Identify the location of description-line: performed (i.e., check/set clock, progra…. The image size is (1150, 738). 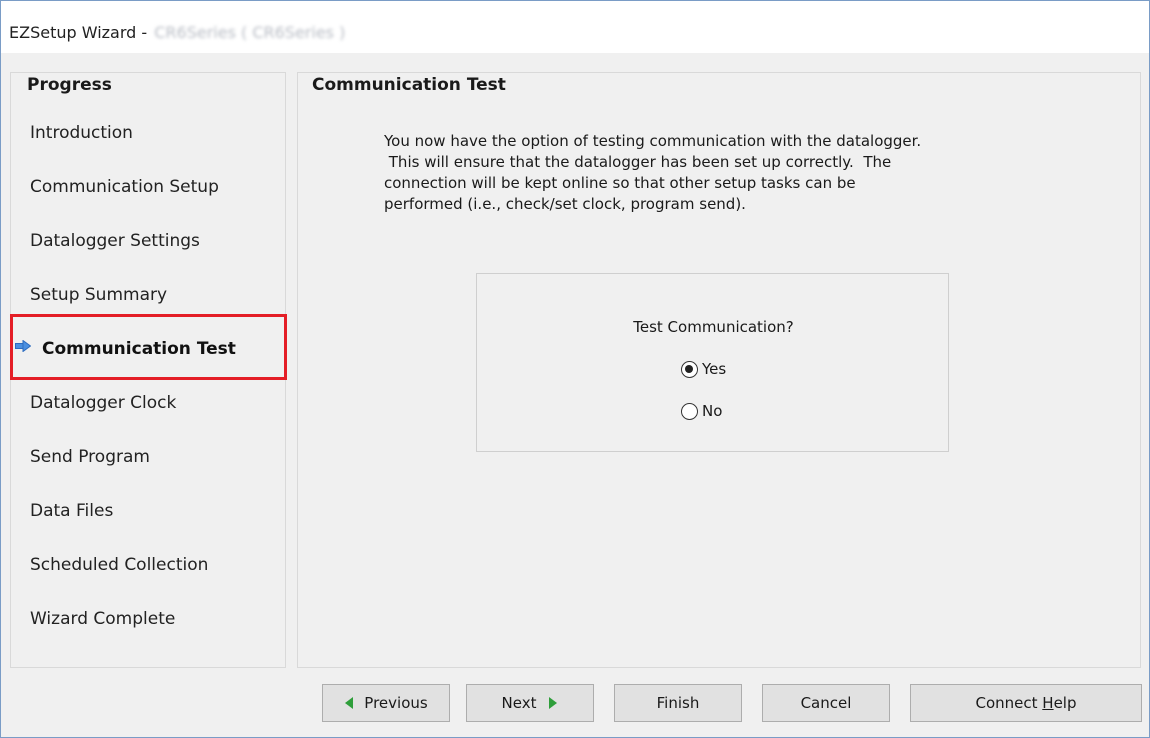
(565, 204).